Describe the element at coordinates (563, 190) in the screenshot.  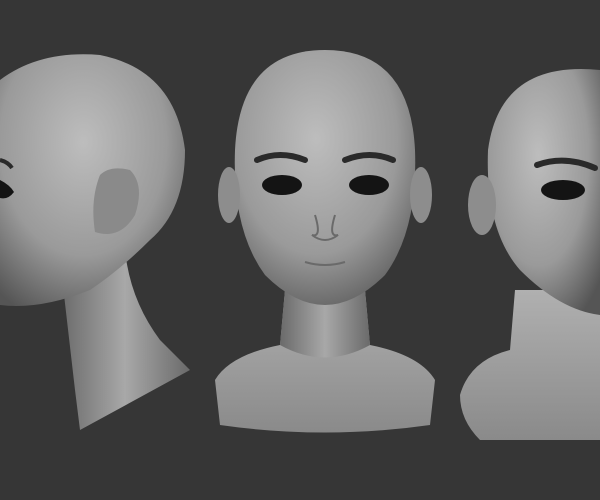
I see `eye` at that location.